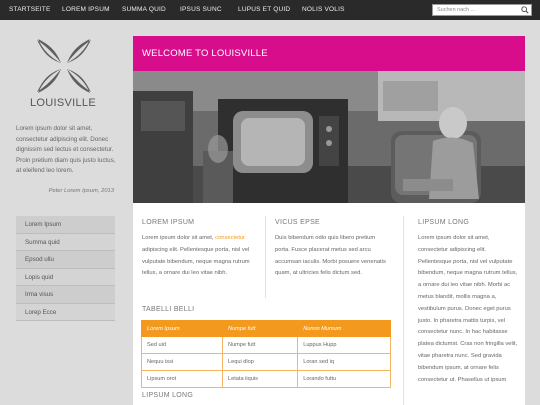 The image size is (540, 405). I want to click on table-header-cell: Numpe futt, so click(260, 328).